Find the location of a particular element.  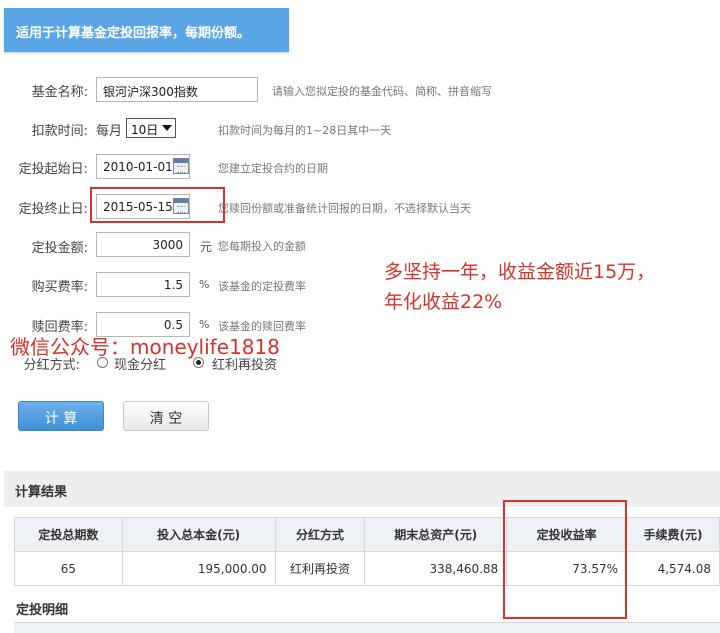

cell-final-assets: 338,460.88 is located at coordinates (436, 568).